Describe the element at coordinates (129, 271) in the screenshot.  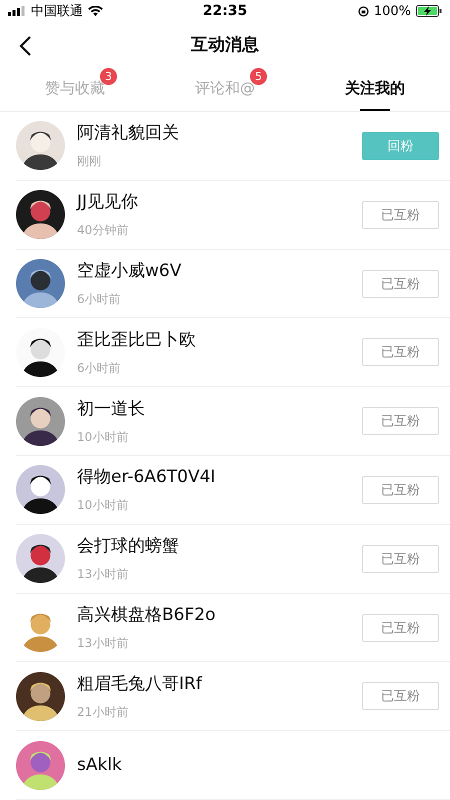
I see `user-name: 空虚小威w6V` at that location.